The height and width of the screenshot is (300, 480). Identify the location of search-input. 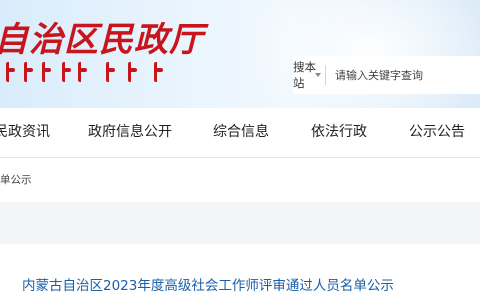
(402, 75).